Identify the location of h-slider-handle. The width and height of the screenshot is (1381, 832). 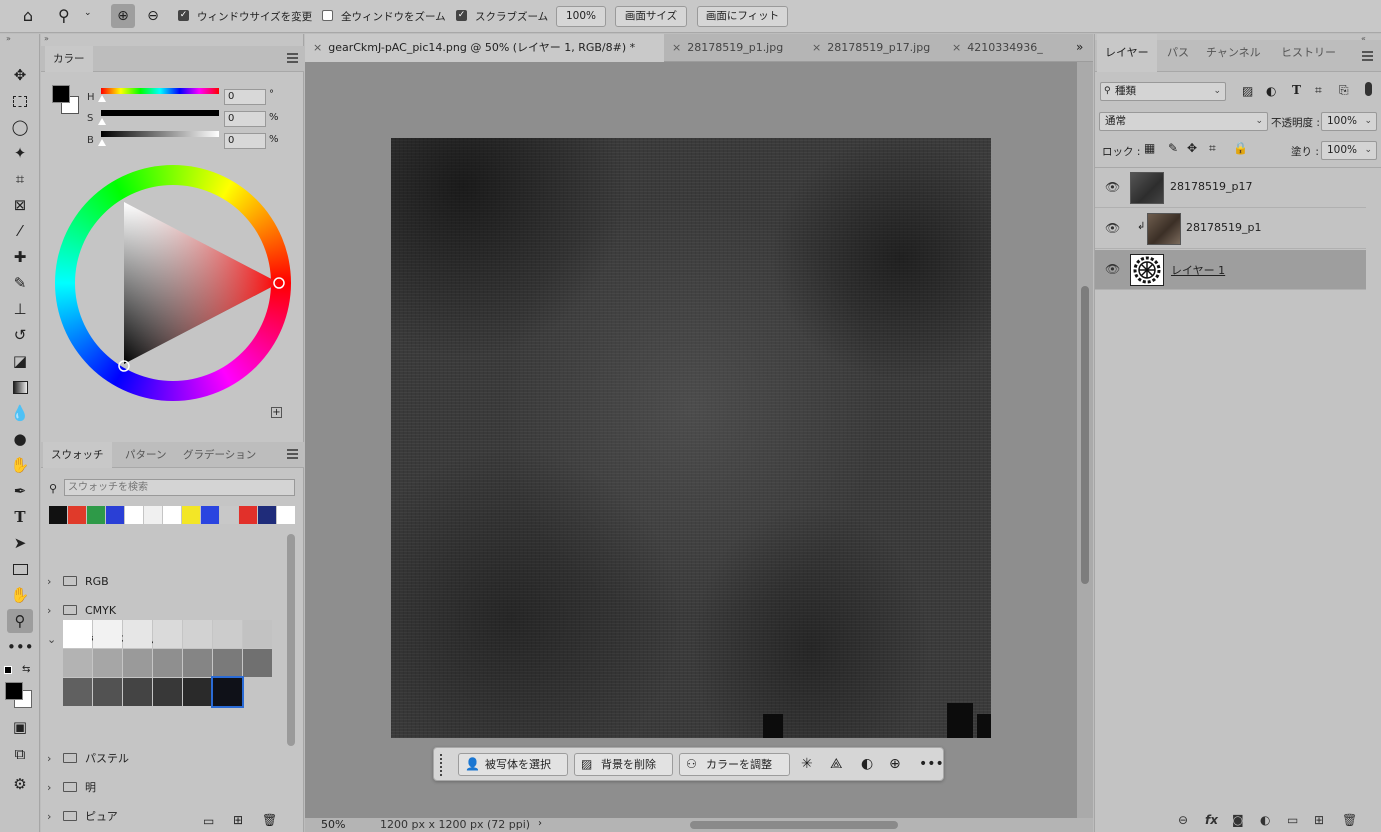
(102, 98).